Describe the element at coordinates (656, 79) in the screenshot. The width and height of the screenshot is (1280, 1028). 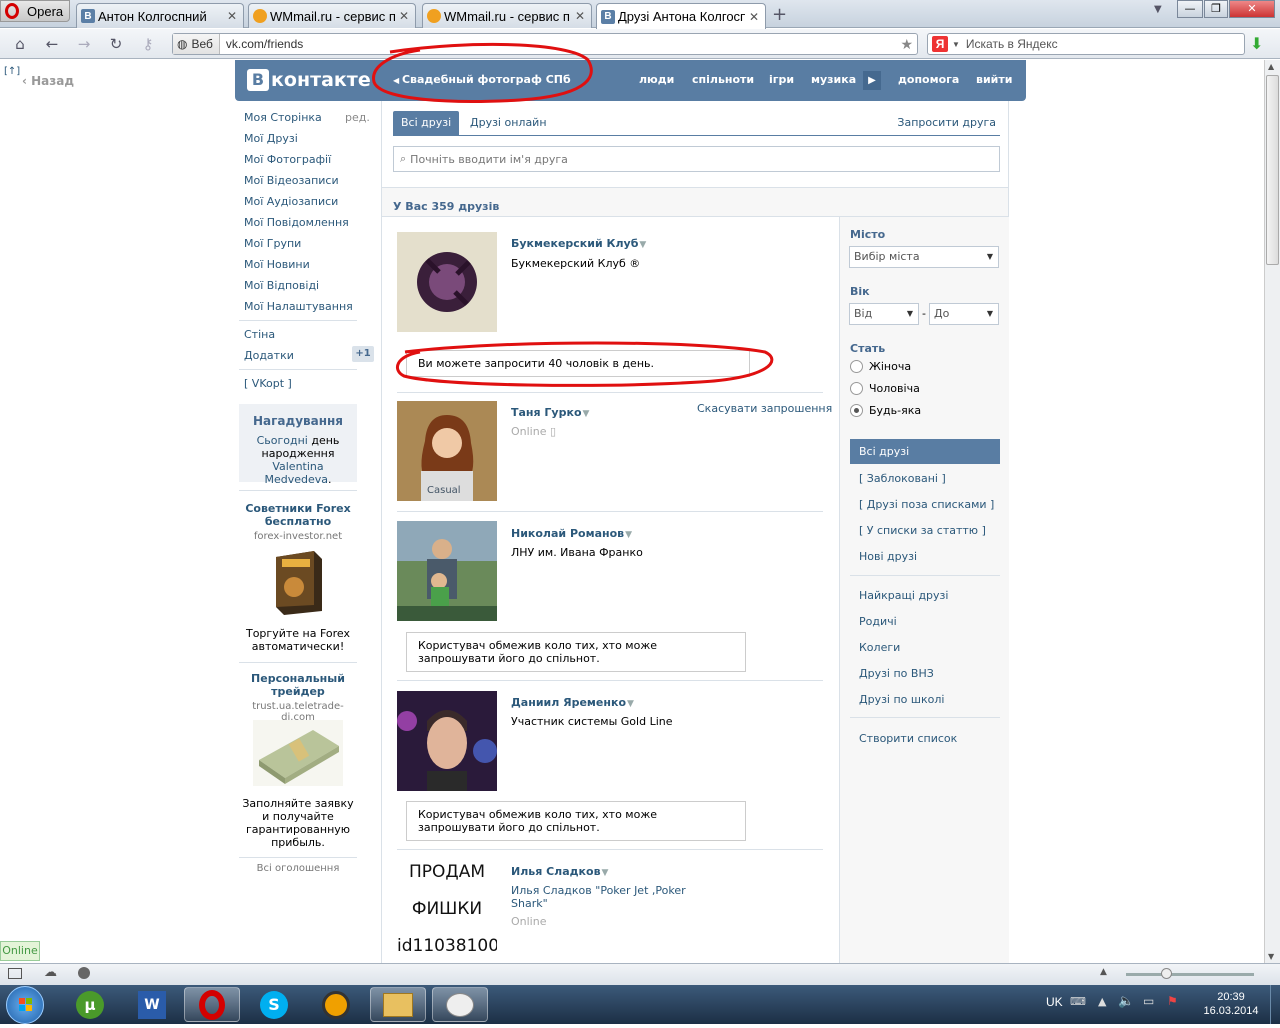
I see `nav-people: люди` at that location.